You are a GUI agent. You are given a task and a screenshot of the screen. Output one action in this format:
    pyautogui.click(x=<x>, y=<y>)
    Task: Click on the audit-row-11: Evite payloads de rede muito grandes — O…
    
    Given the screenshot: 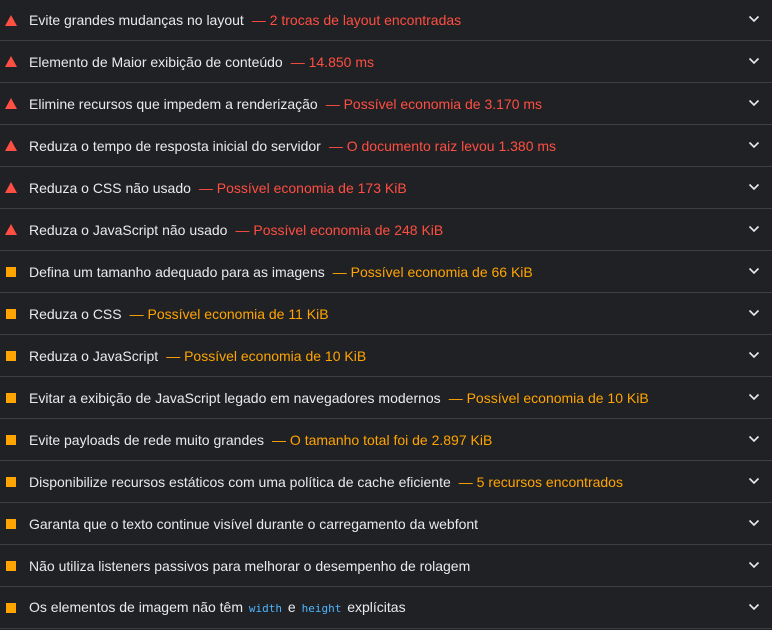 What is the action you would take?
    pyautogui.click(x=386, y=440)
    